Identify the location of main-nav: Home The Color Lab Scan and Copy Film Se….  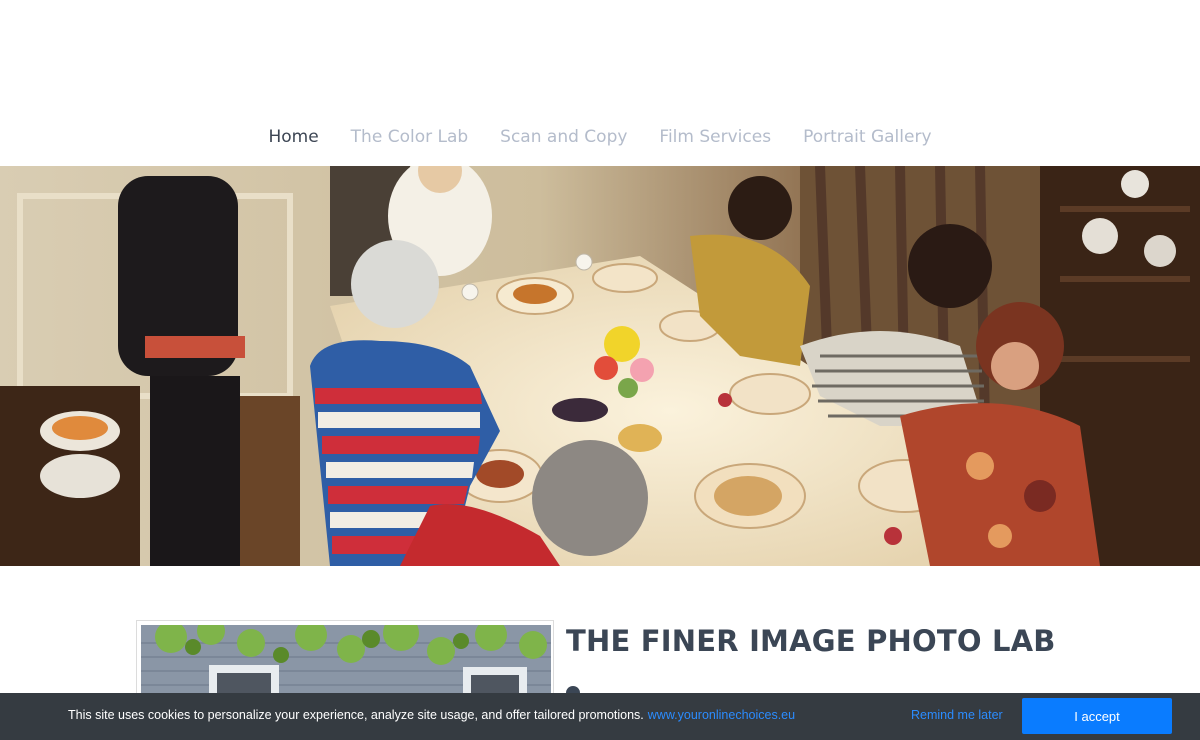
(600, 137).